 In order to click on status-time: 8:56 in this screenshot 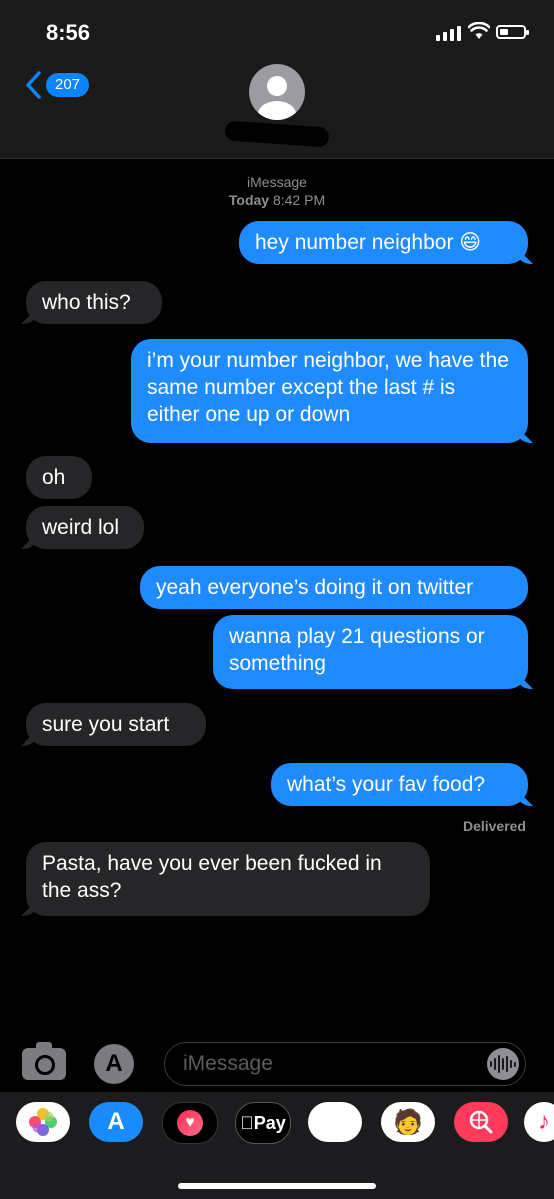, I will do `click(68, 32)`.